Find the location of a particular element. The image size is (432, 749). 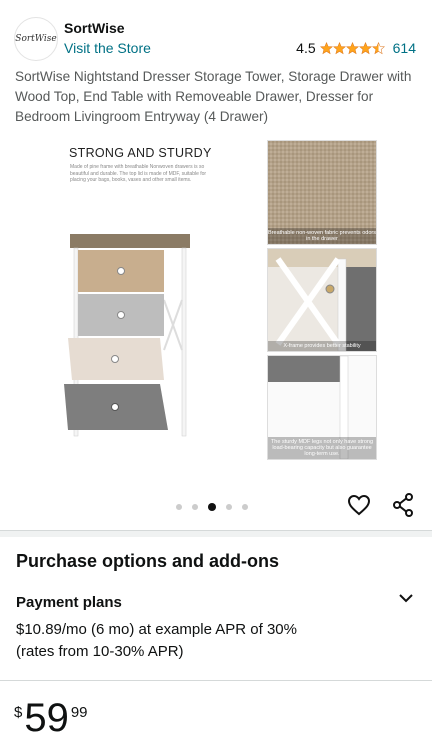

store-name: SortWise is located at coordinates (94, 28).